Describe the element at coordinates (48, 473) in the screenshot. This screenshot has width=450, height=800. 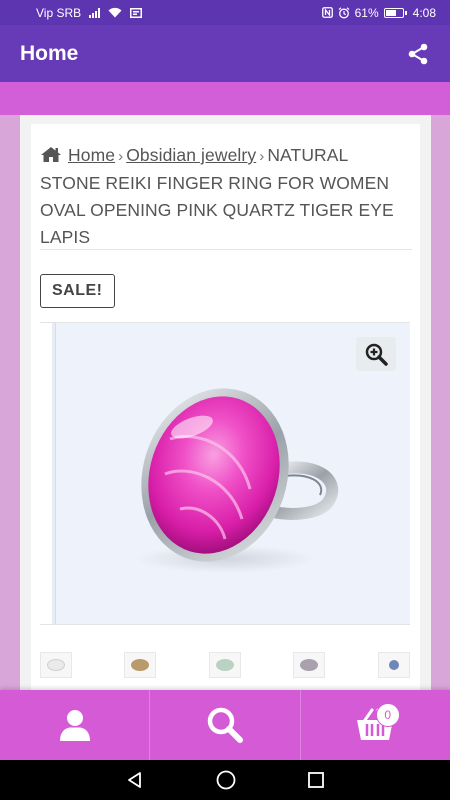
I see `gallery-edge` at that location.